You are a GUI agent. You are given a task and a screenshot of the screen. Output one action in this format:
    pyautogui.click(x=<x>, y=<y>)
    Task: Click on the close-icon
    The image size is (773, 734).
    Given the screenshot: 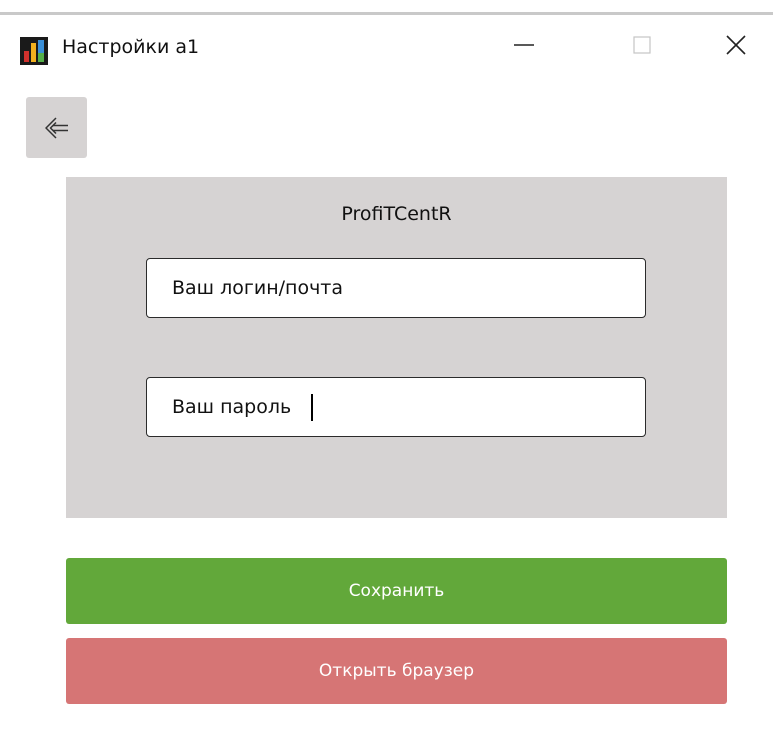 What is the action you would take?
    pyautogui.click(x=736, y=45)
    